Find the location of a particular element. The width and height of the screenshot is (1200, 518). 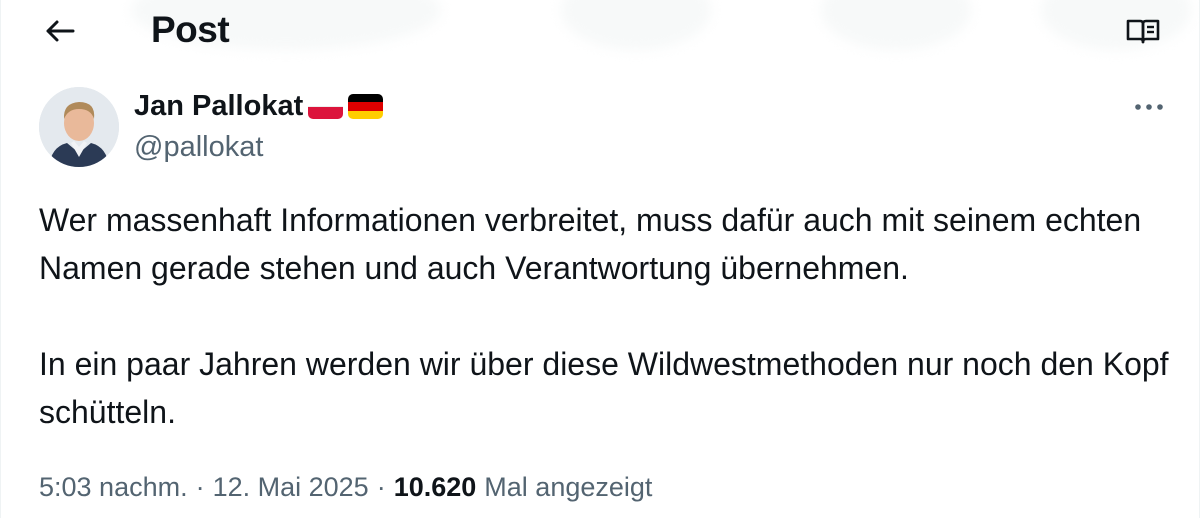

more-dots-icon is located at coordinates (1149, 107).